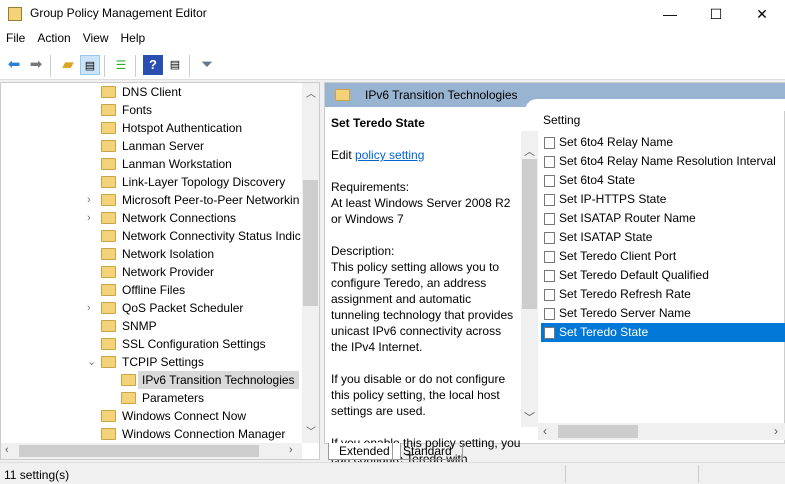 The image size is (785, 484). What do you see at coordinates (68, 65) in the screenshot?
I see `up-folder-icon: ▰` at bounding box center [68, 65].